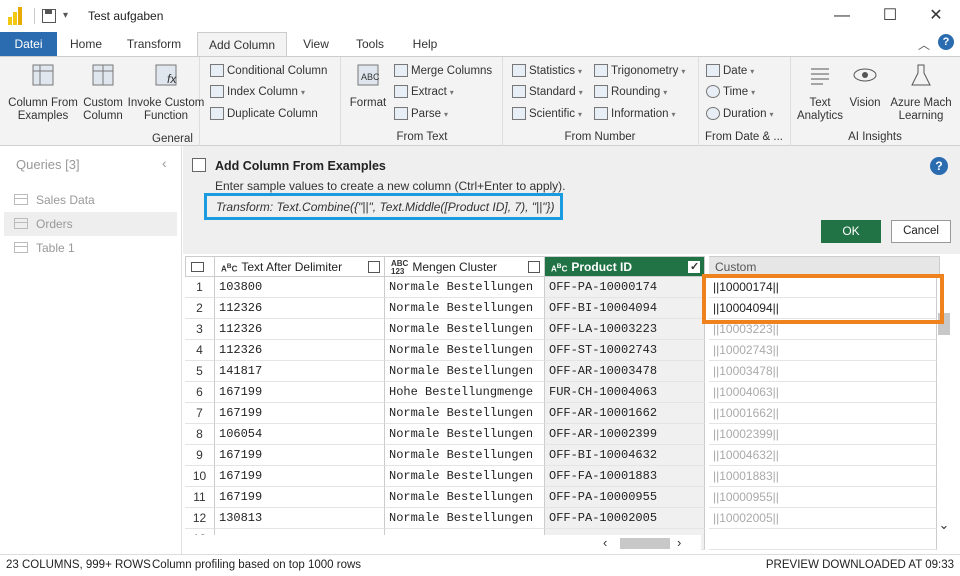  Describe the element at coordinates (851, 231) in the screenshot. I see `ok-button: OK` at that location.